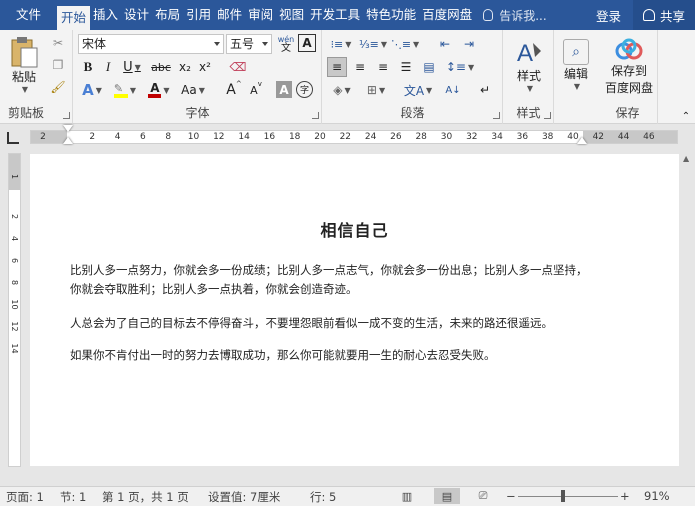  I want to click on grow-font-button: A ^, so click(234, 90).